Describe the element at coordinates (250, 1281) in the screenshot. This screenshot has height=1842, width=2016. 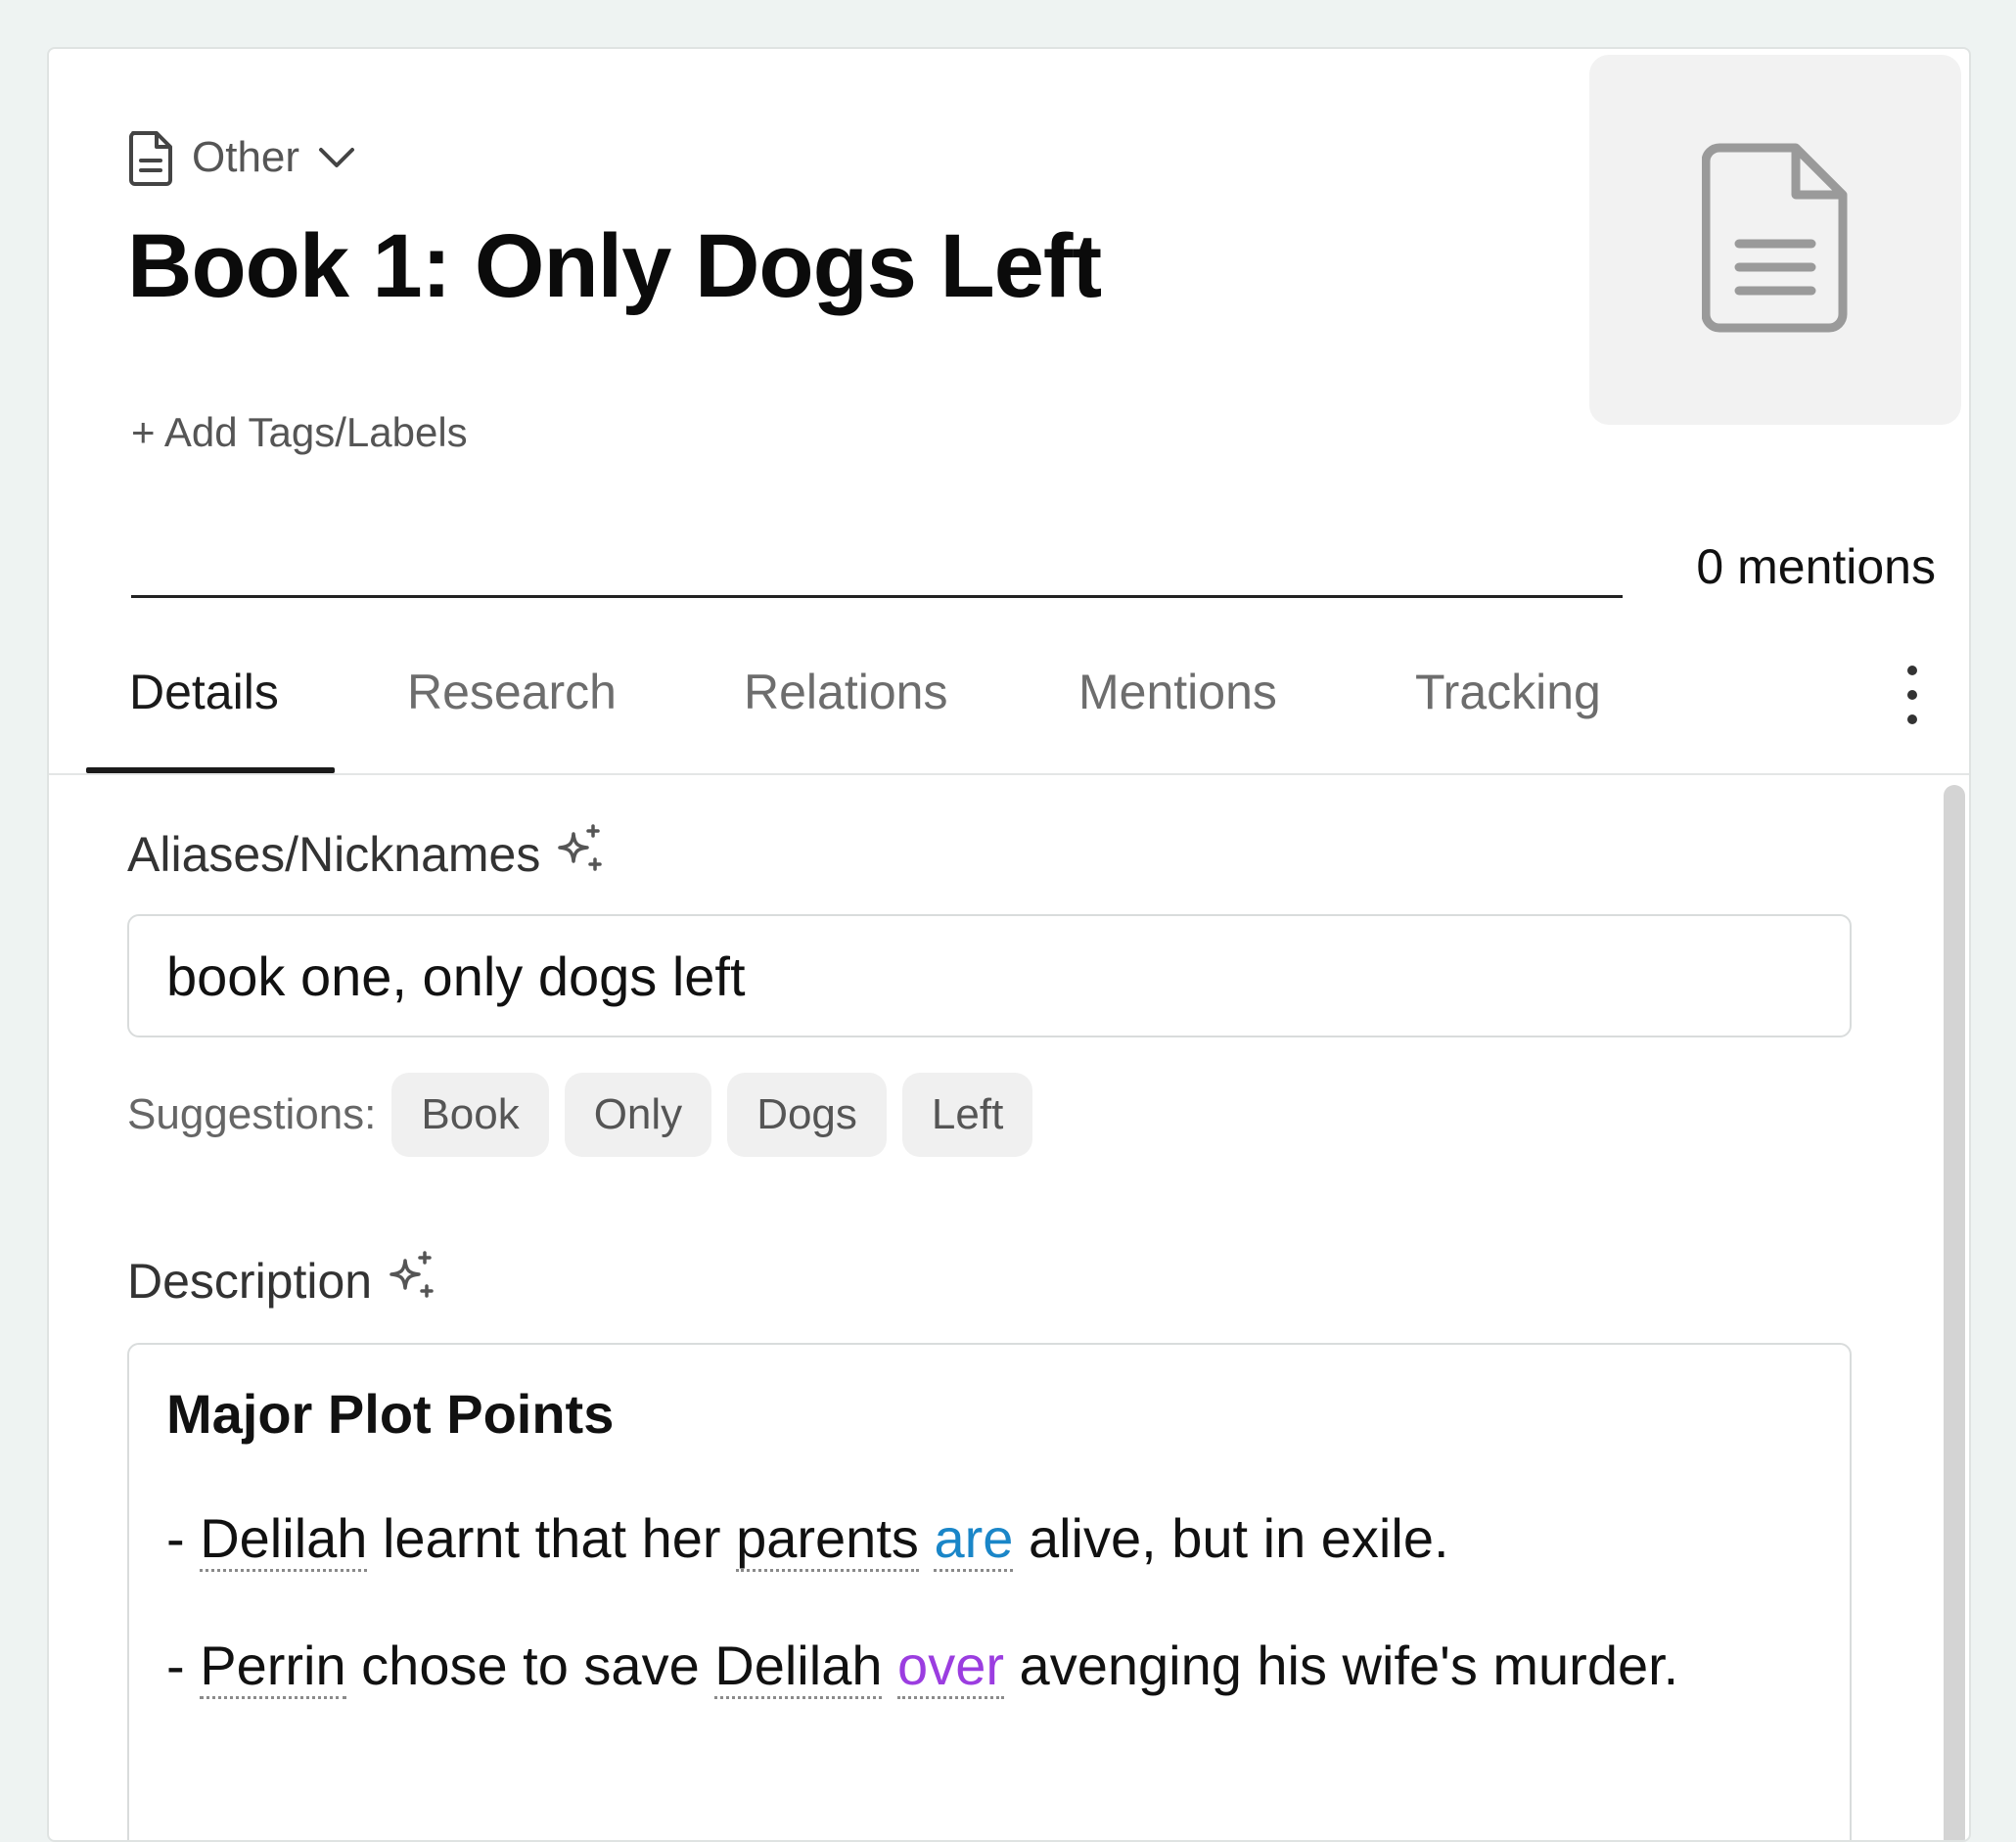
I see `description-label-text: Description` at that location.